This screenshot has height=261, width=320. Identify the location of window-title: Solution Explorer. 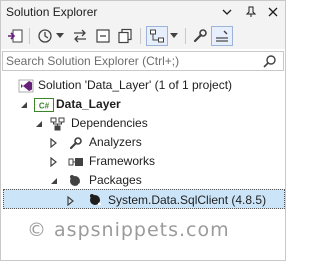
(52, 12).